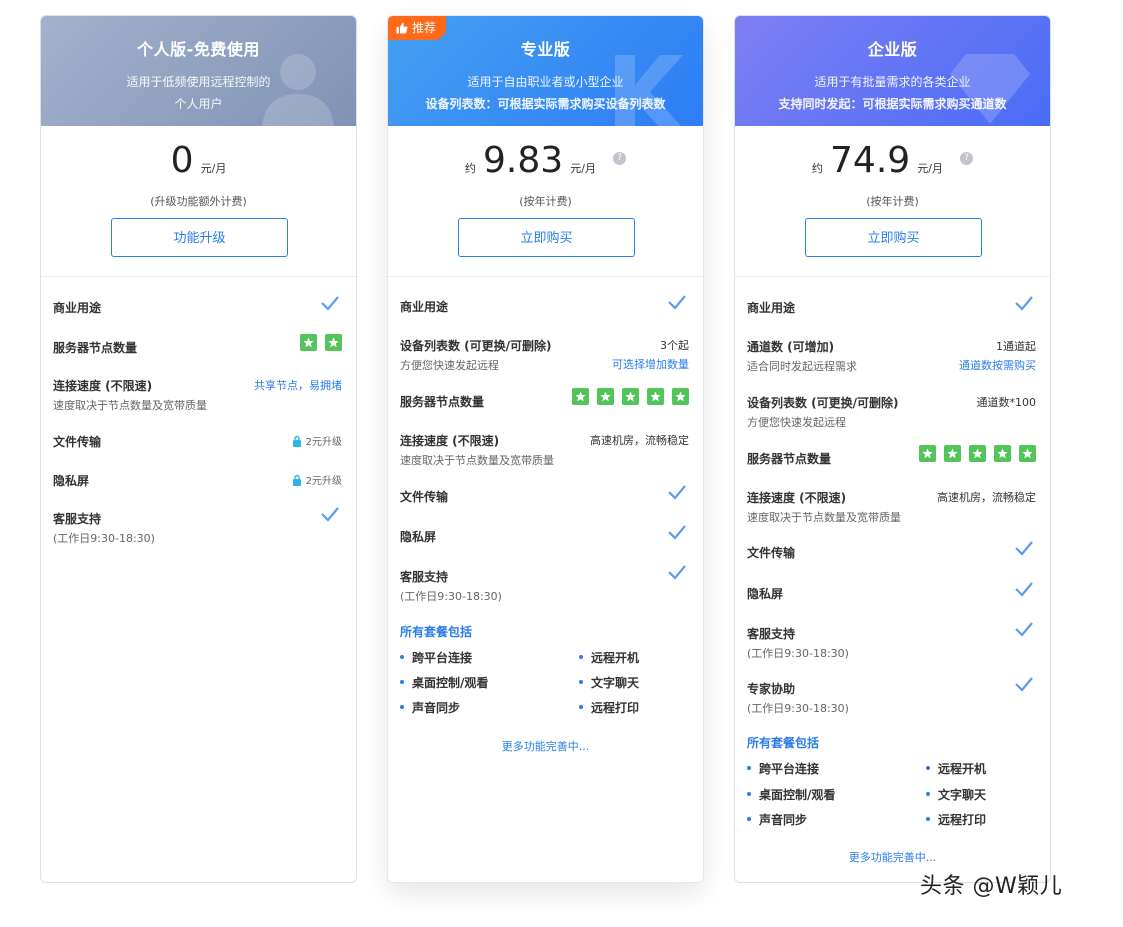 The width and height of the screenshot is (1123, 927). I want to click on plan-subtitle: 适用于低频使用远程控制的 个人用户, so click(198, 93).